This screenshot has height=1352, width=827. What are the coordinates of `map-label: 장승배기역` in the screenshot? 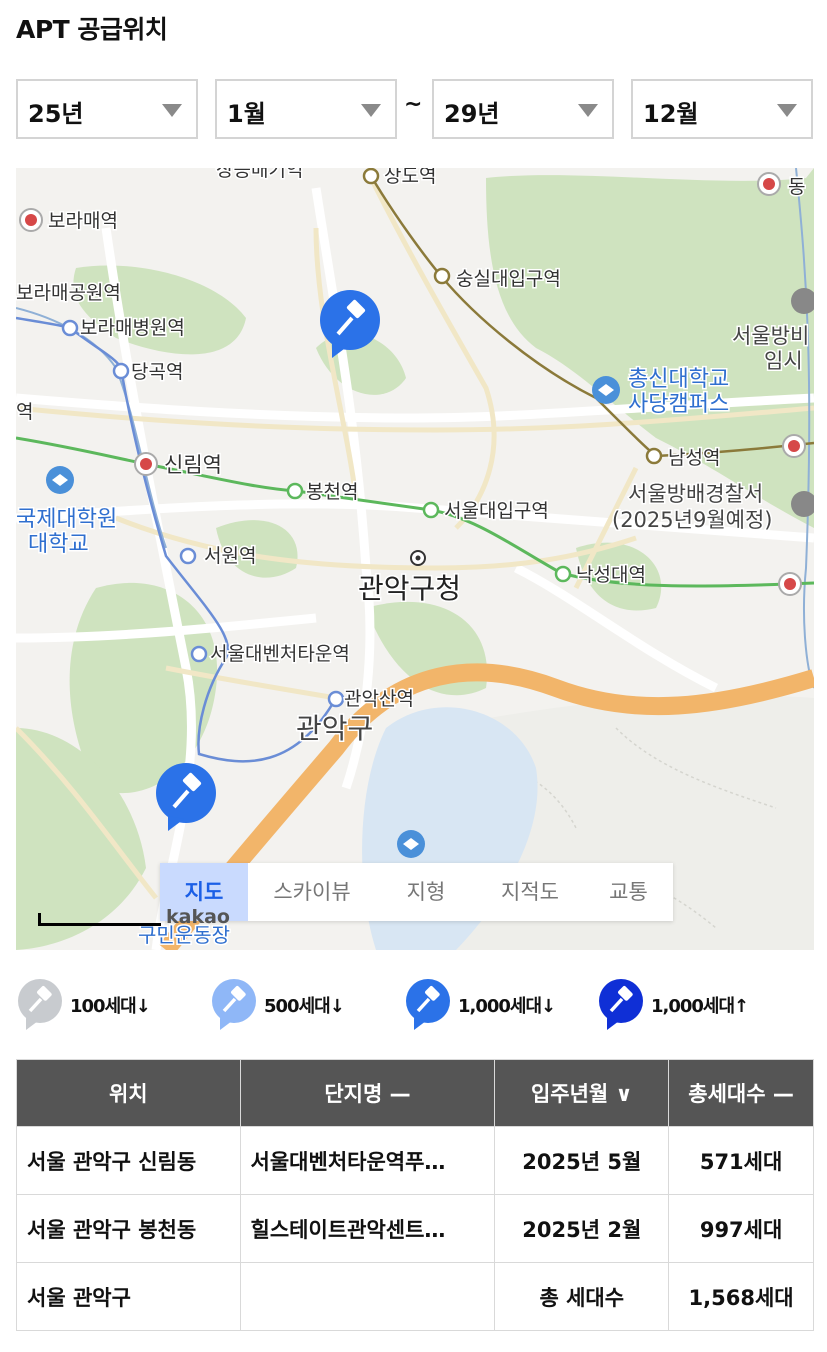 It's located at (259, 174).